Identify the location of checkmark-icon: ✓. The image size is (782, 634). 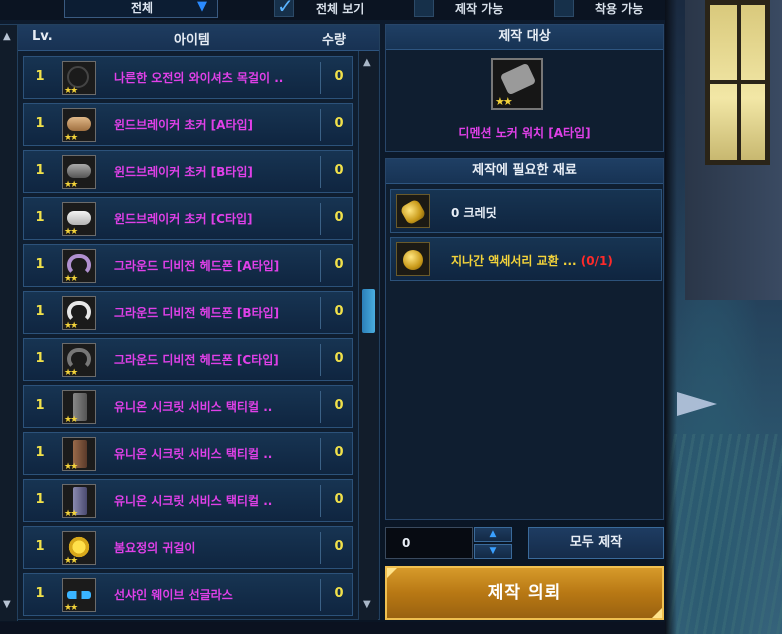
(285, 9).